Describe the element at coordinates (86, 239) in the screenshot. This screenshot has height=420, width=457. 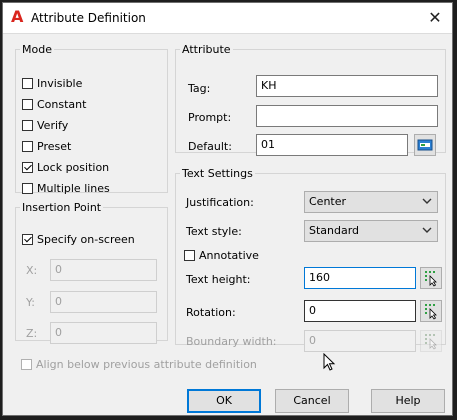
I see `specify-on-screen-label: Specify on-screen` at that location.